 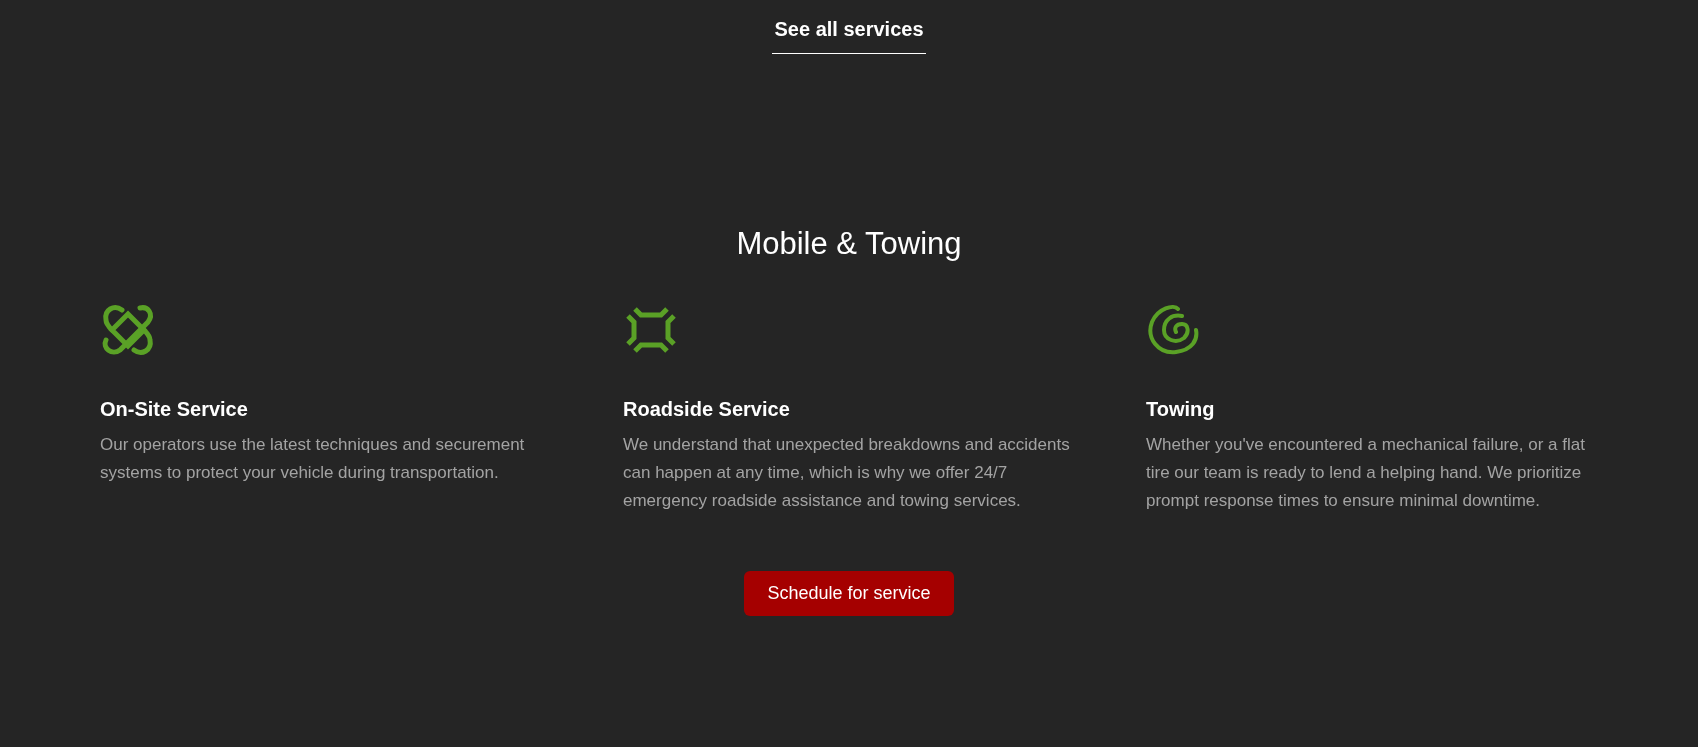 What do you see at coordinates (707, 409) in the screenshot?
I see `service-title: Roadside Service` at bounding box center [707, 409].